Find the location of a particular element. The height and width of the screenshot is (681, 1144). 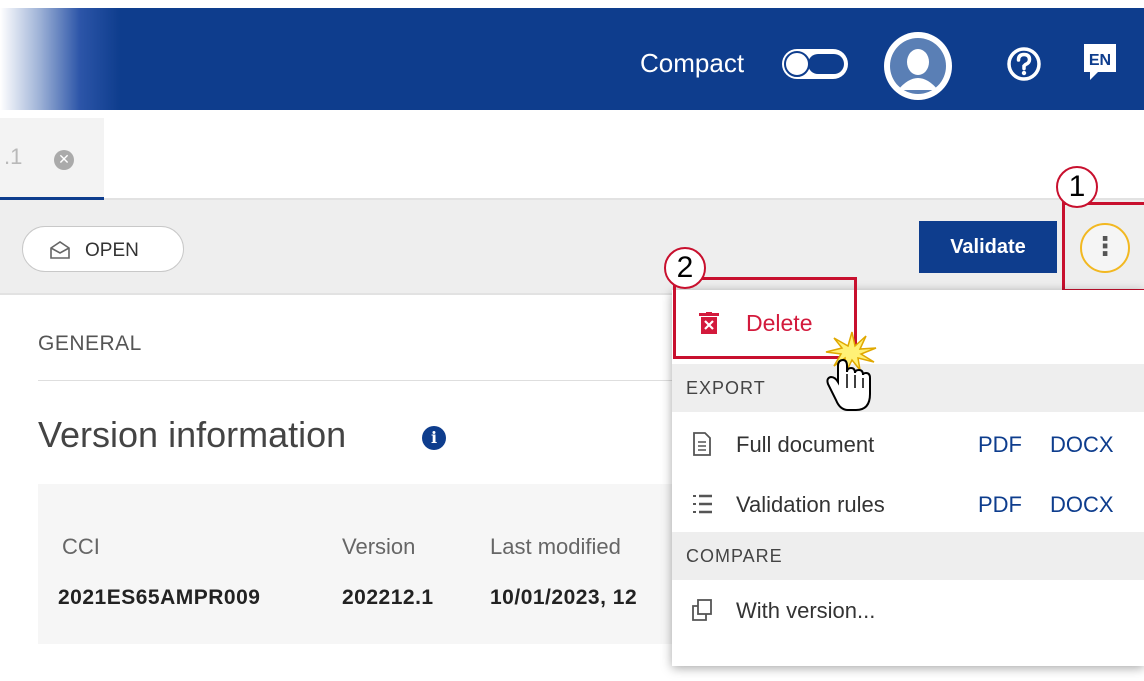

language-icon: EN is located at coordinates (1100, 62).